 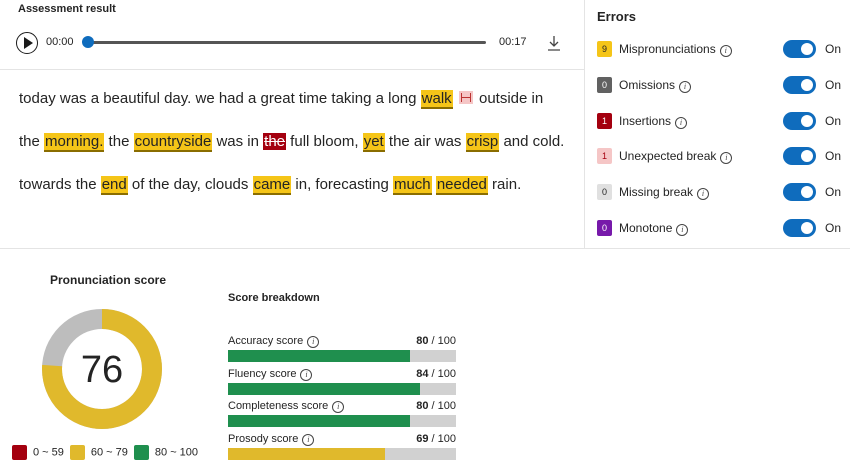 I want to click on download-icon, so click(x=554, y=45).